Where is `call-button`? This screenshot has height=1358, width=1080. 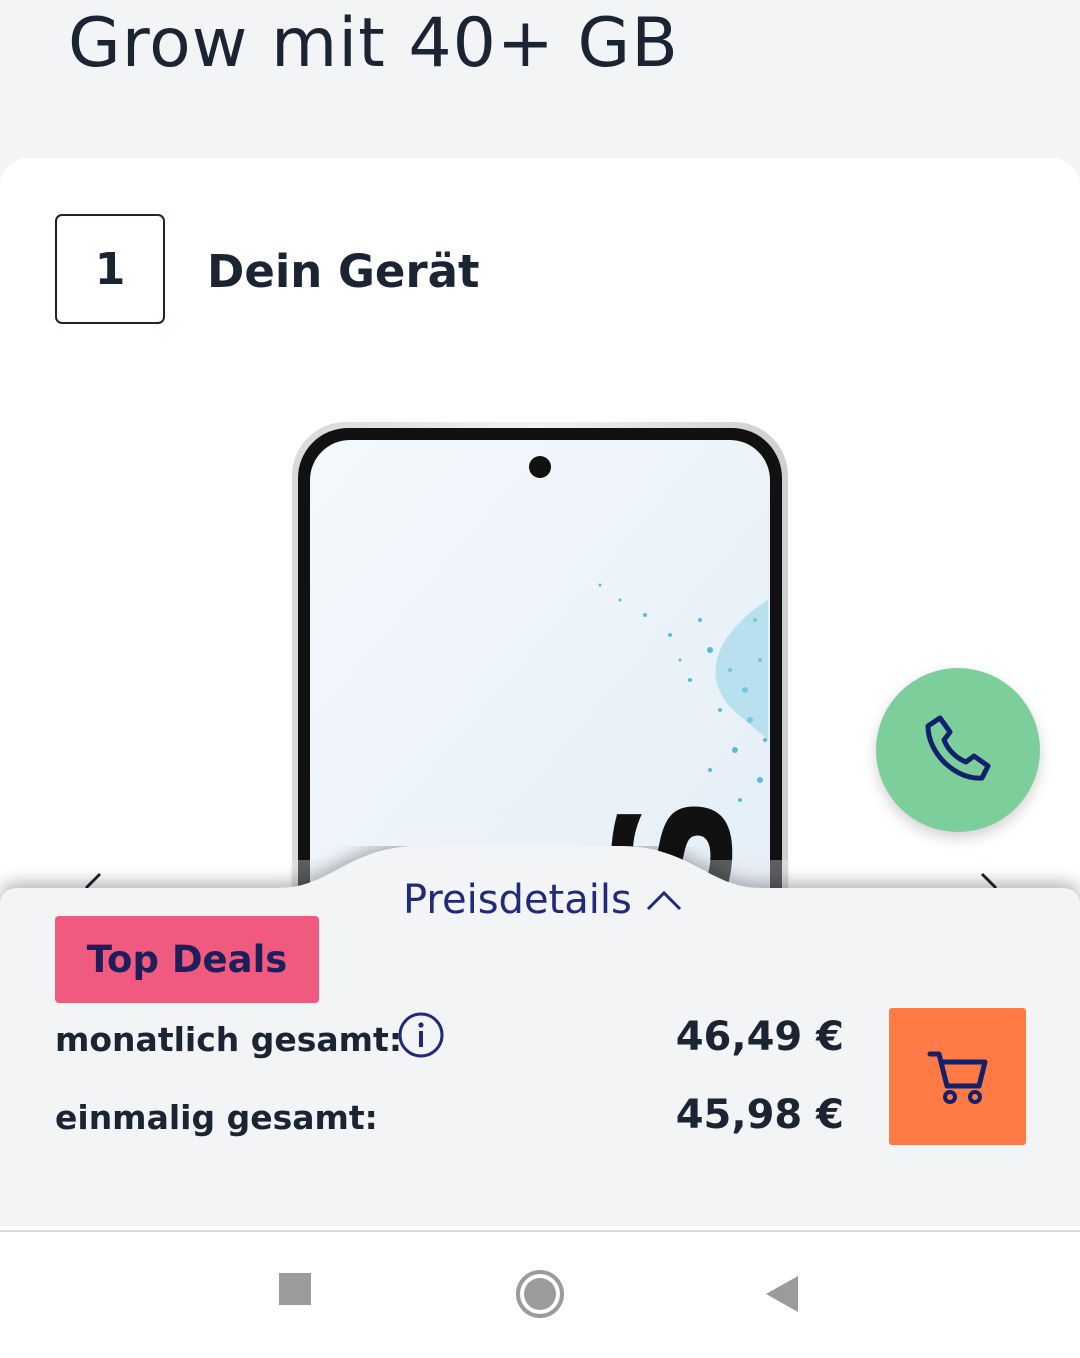 call-button is located at coordinates (958, 750).